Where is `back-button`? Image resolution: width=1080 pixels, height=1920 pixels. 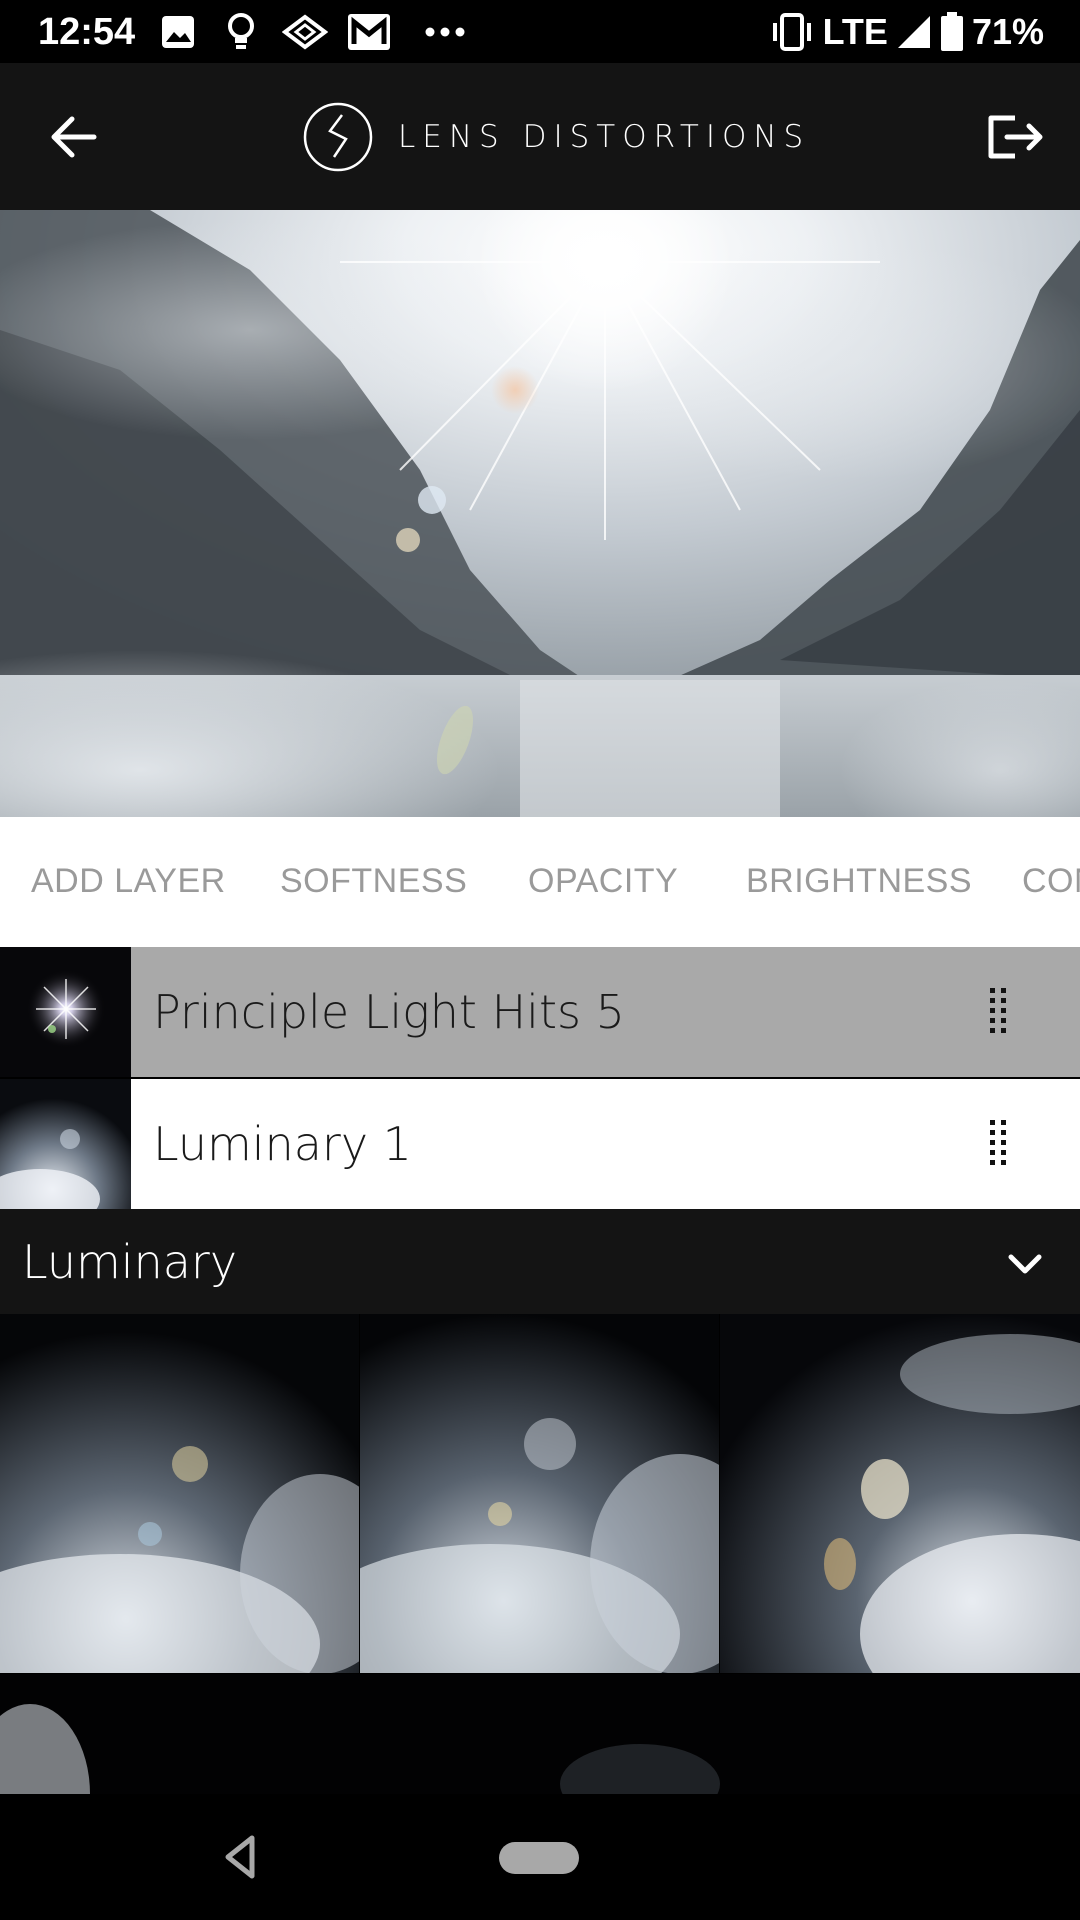
back-button is located at coordinates (73, 137).